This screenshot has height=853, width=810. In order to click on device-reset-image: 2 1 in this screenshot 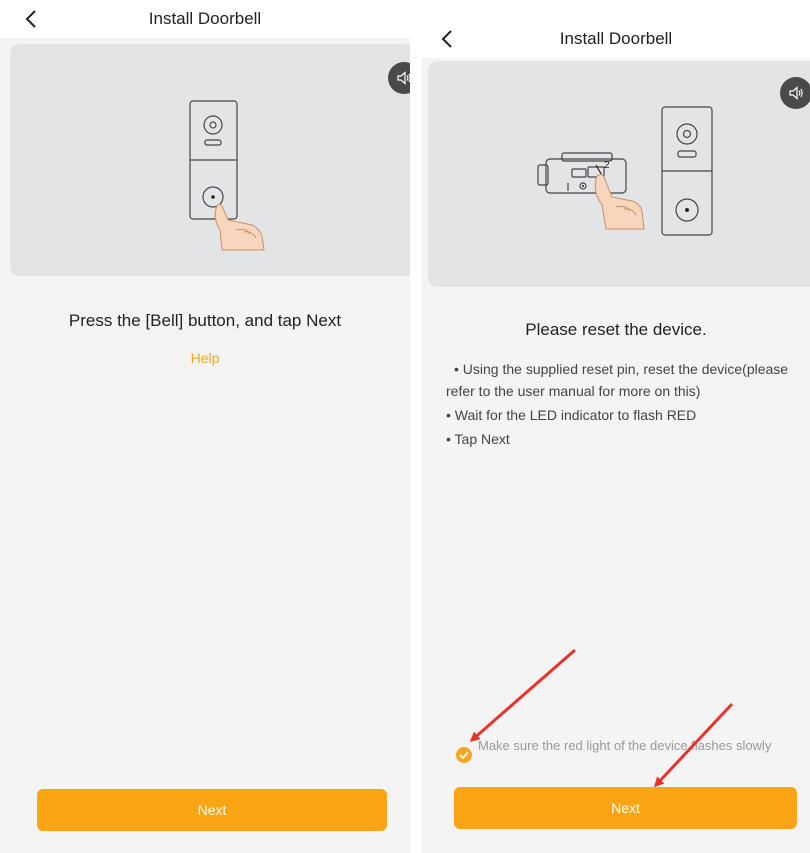, I will do `click(625, 171)`.